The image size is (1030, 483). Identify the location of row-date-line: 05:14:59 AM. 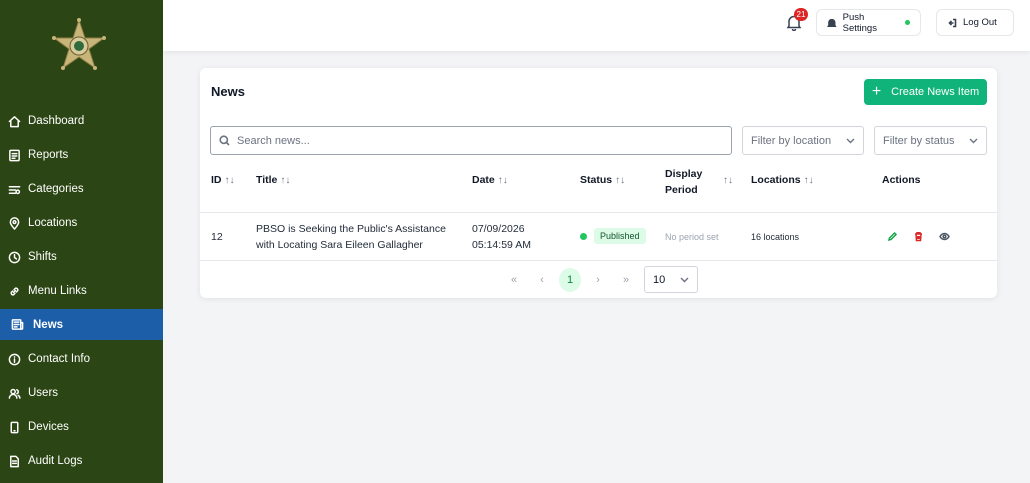
(501, 245).